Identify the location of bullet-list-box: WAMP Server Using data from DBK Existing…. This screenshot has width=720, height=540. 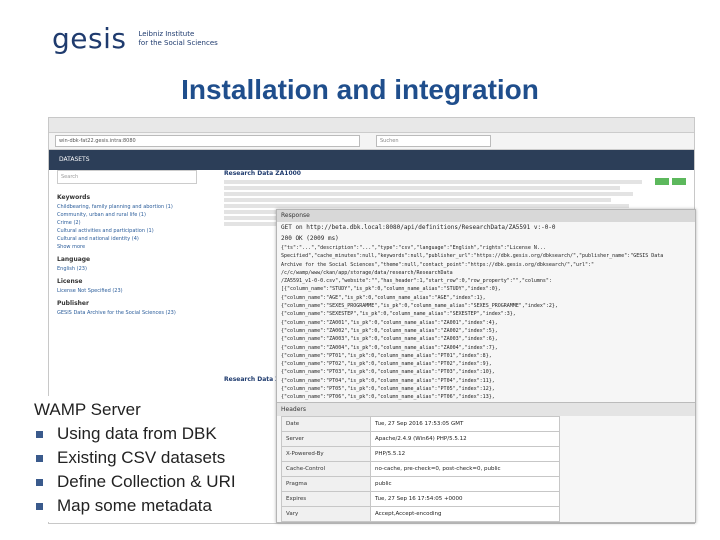
(136, 459).